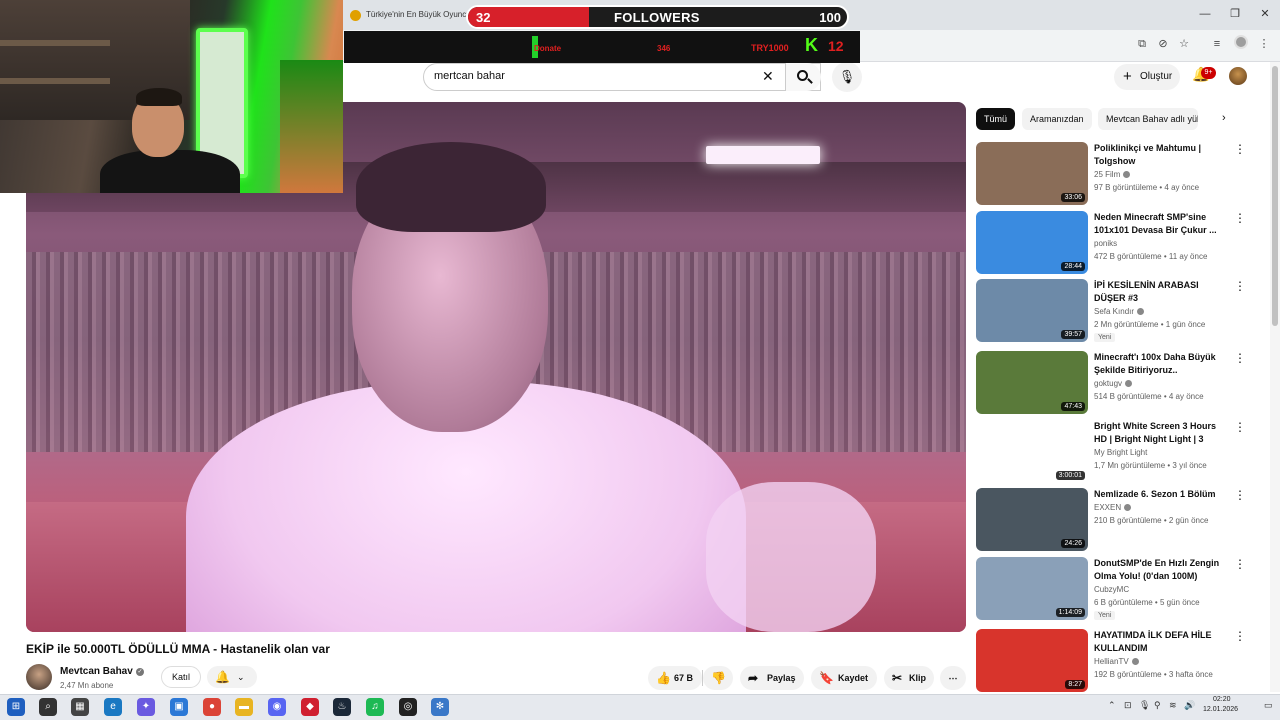 This screenshot has height=720, width=1280. Describe the element at coordinates (768, 76) in the screenshot. I see `clear-search-icon: ✕` at that location.